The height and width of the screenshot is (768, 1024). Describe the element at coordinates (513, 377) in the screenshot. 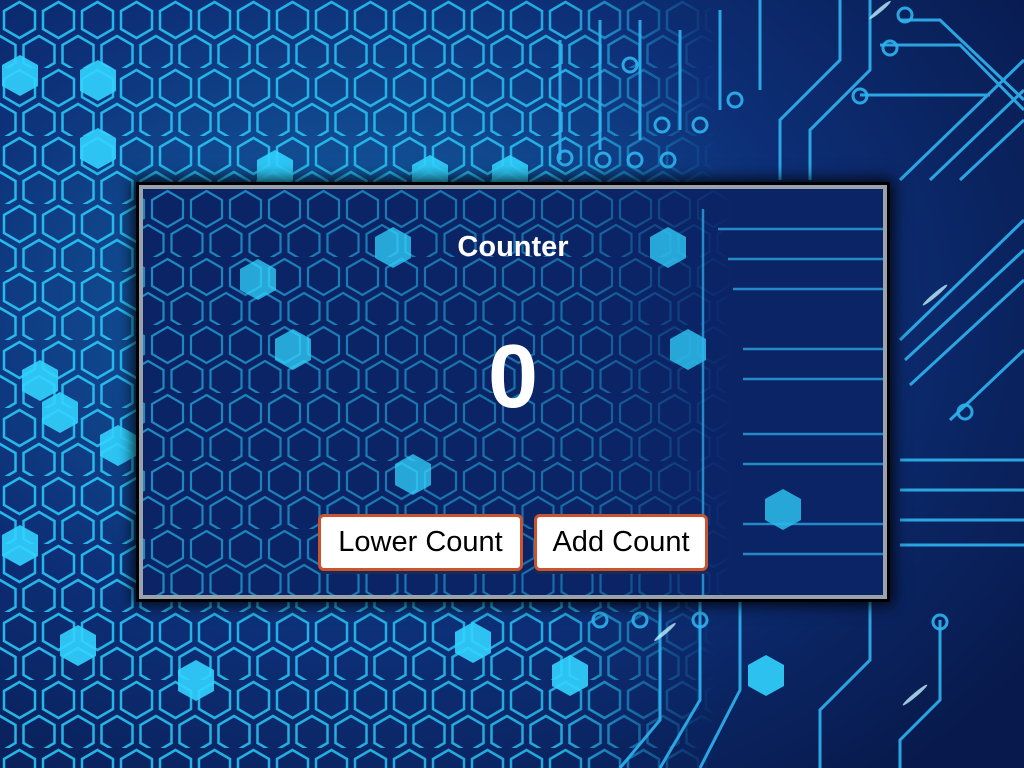

I see `counter-value: 0` at that location.